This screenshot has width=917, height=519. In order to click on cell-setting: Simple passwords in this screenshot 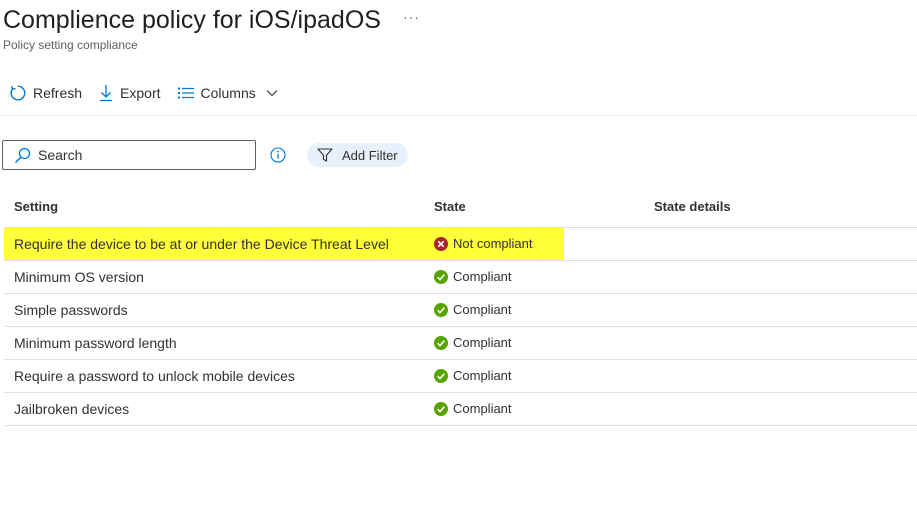, I will do `click(71, 310)`.